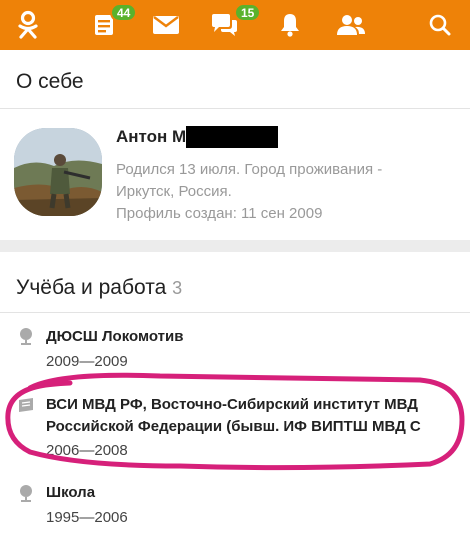 This screenshot has width=470, height=547. I want to click on search-icon, so click(440, 25).